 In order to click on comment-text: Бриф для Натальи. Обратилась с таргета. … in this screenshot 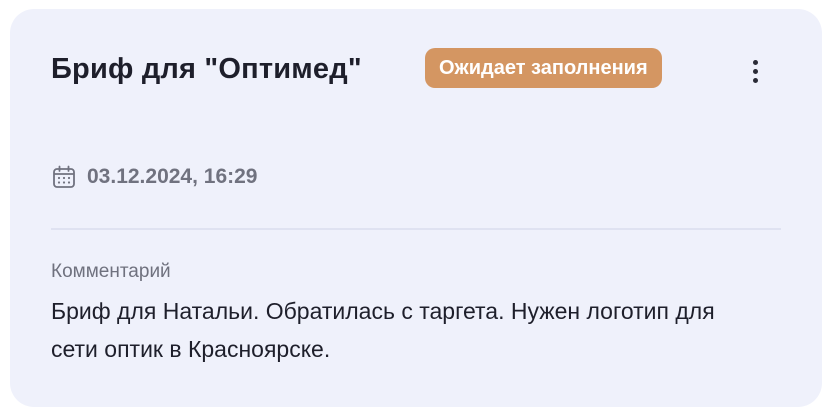, I will do `click(383, 330)`.